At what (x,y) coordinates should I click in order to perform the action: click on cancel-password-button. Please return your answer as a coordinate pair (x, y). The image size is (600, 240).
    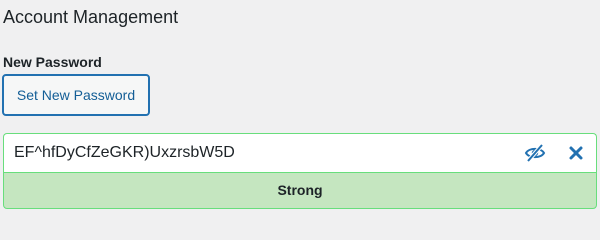
    Looking at the image, I should click on (576, 153).